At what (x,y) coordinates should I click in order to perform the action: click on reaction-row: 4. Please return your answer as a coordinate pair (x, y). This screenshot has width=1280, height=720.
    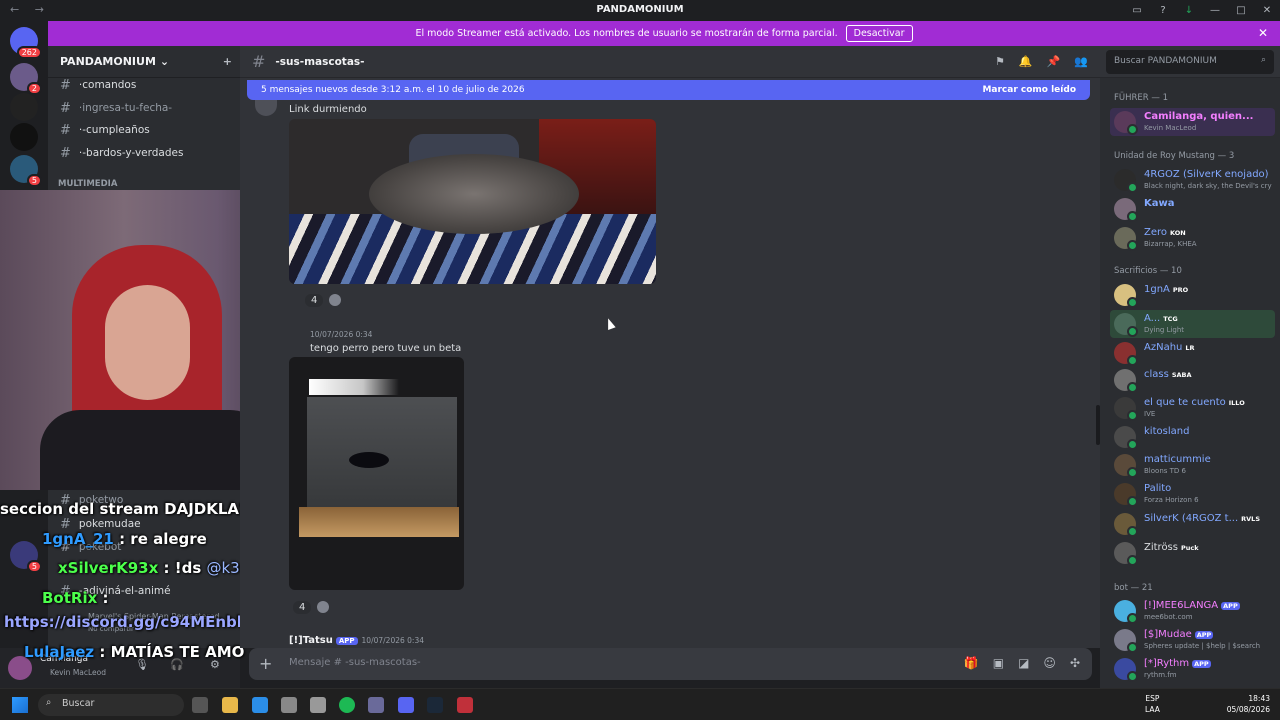
    Looking at the image, I should click on (323, 300).